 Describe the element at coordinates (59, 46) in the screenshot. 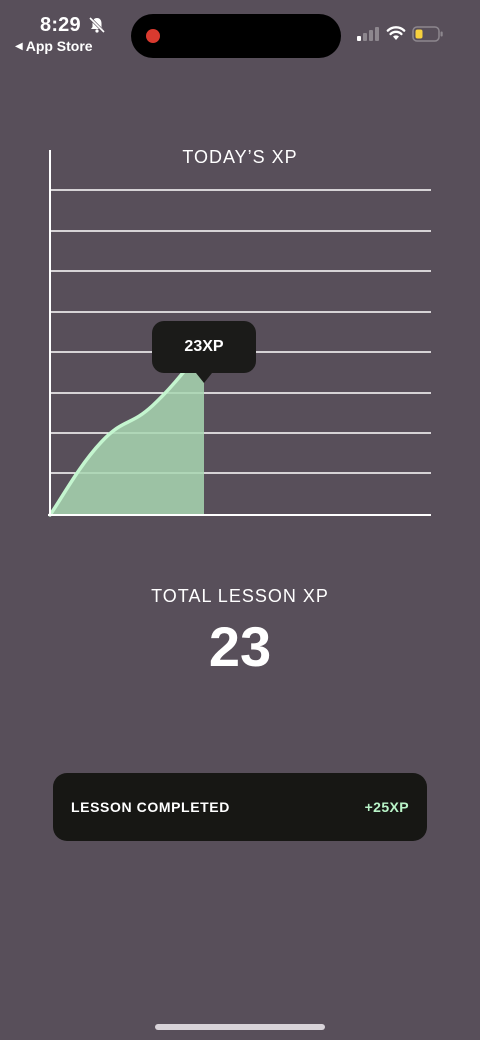

I see `back-app-label: App Store` at that location.